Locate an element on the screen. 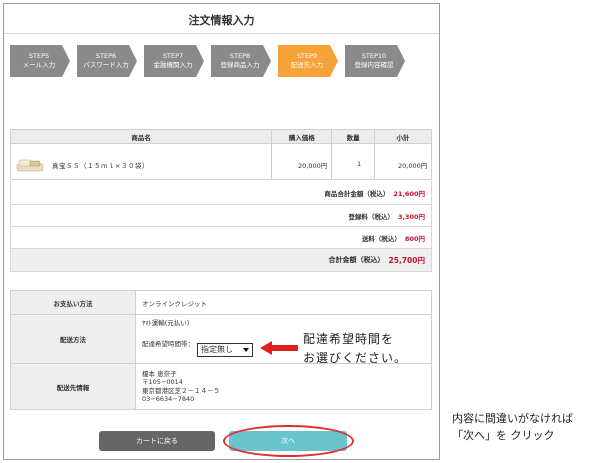 The width and height of the screenshot is (600, 463). callout-line-1: 配達希望時間を is located at coordinates (349, 339).